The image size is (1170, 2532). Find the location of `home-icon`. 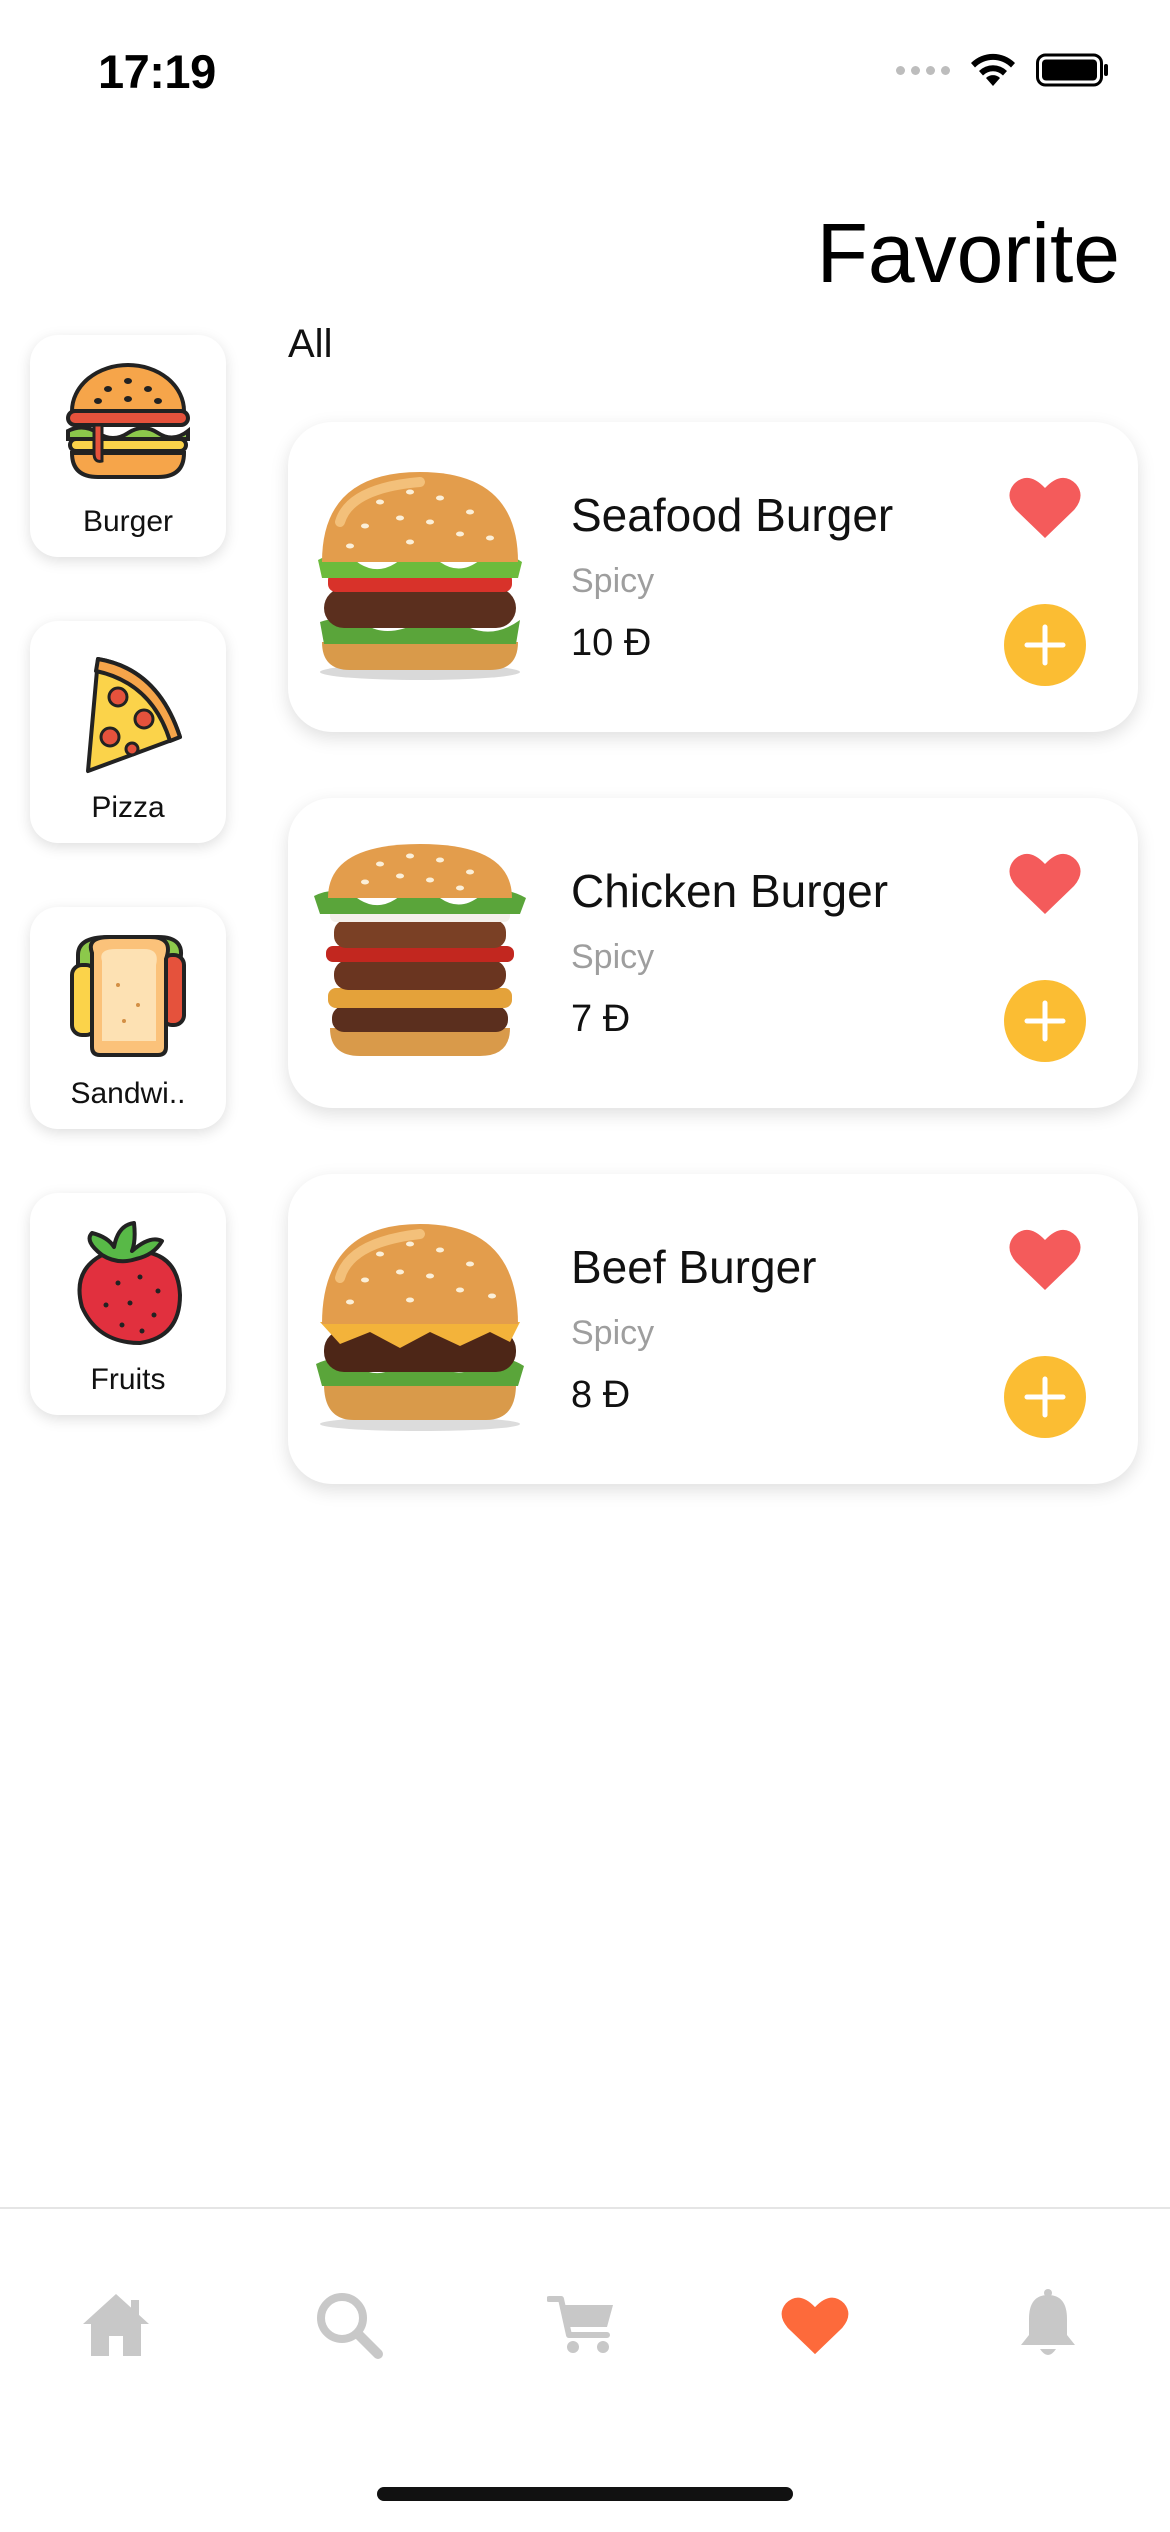

home-icon is located at coordinates (116, 2325).